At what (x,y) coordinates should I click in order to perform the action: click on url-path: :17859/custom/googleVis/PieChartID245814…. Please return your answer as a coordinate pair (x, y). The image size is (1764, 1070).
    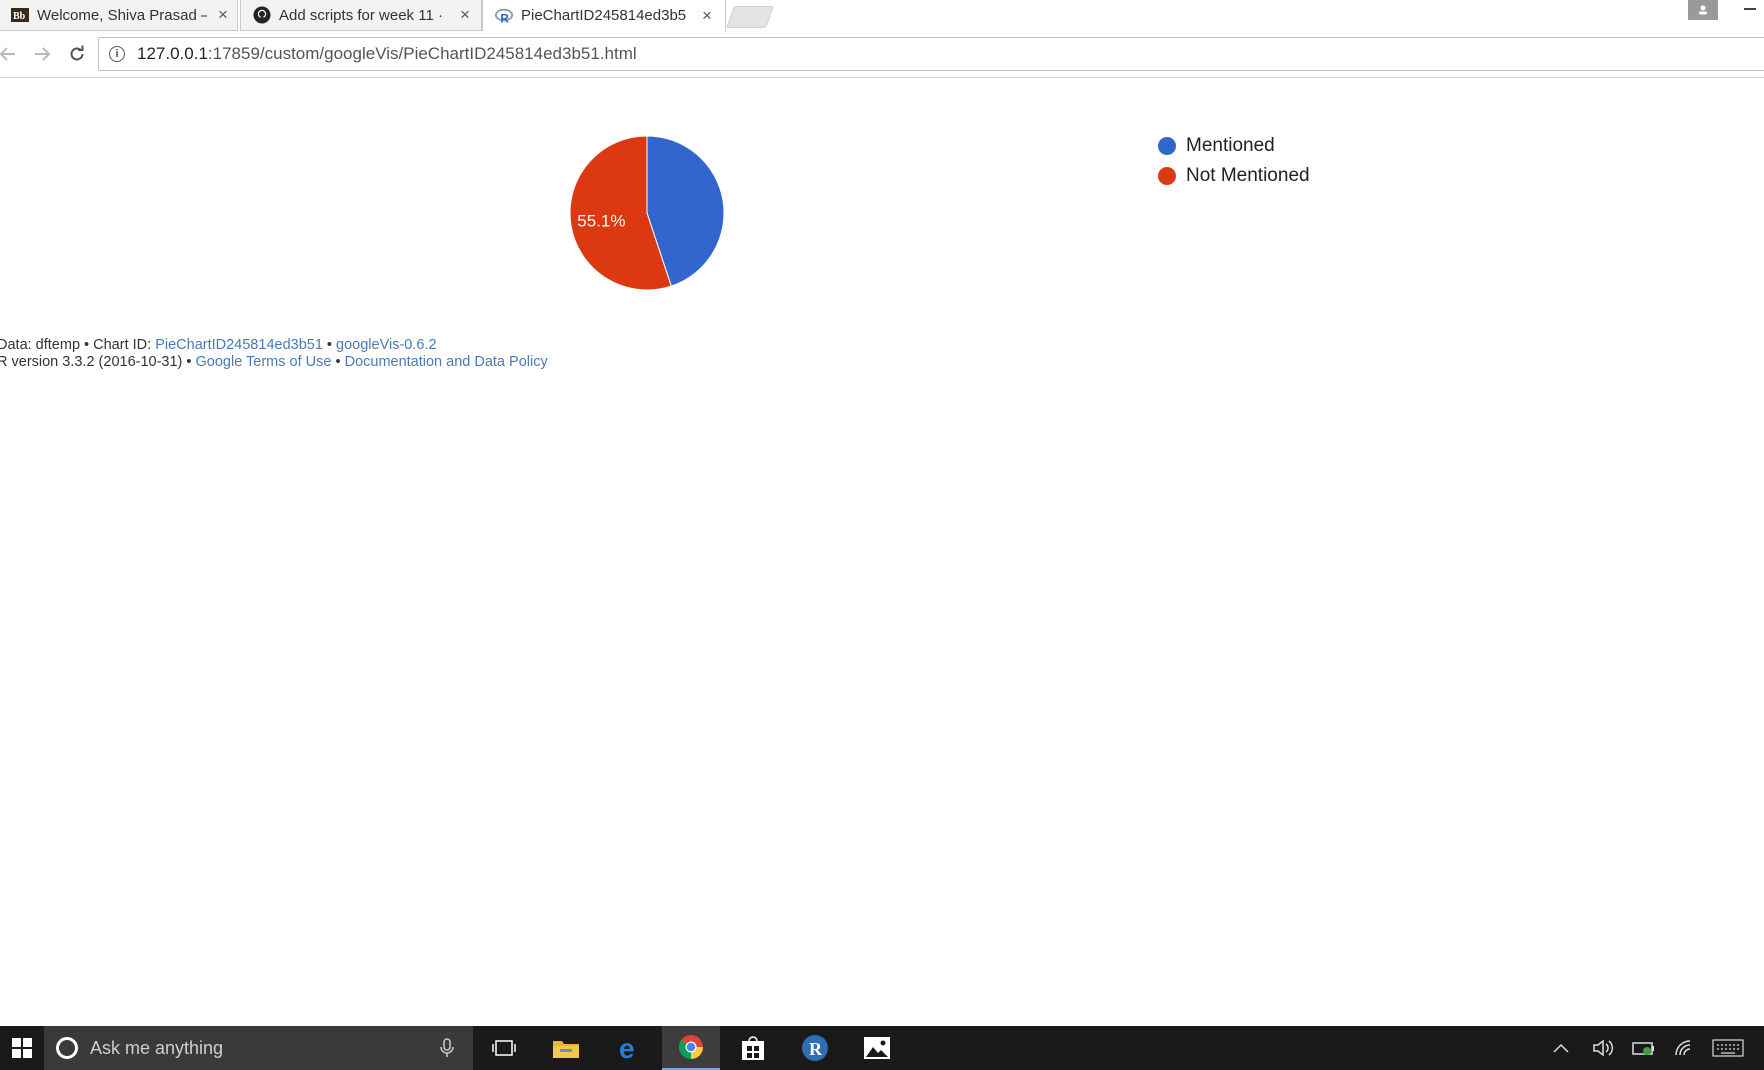
    Looking at the image, I should click on (422, 53).